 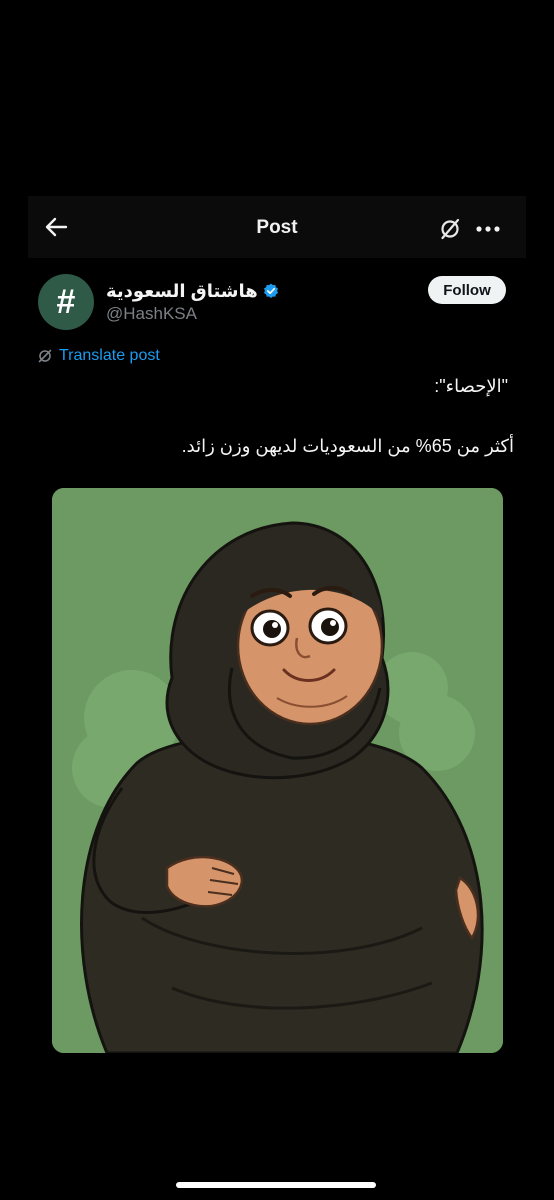 I want to click on avatar: #, so click(x=66, y=302).